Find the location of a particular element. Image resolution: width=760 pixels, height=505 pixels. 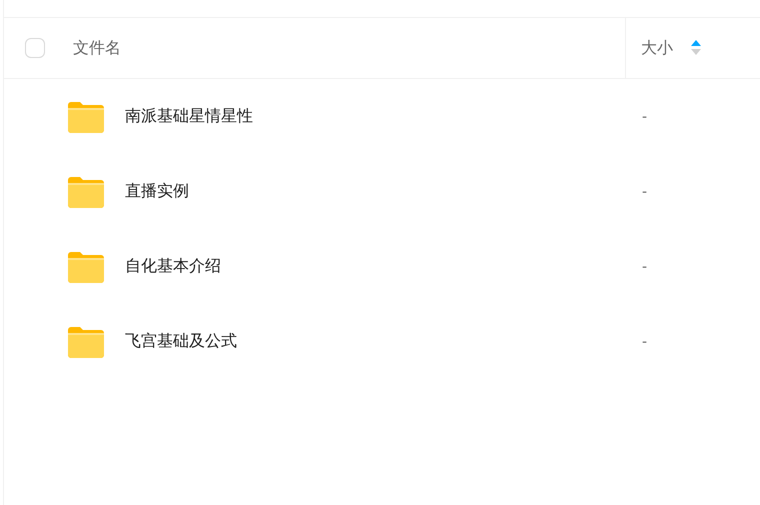

file-name: 飞宫基础及公式 is located at coordinates (181, 341).